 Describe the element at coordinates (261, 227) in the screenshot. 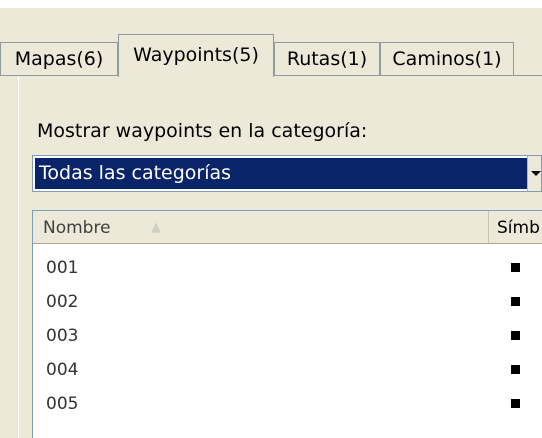

I see `column-header-nombre: Nombre ▲` at that location.